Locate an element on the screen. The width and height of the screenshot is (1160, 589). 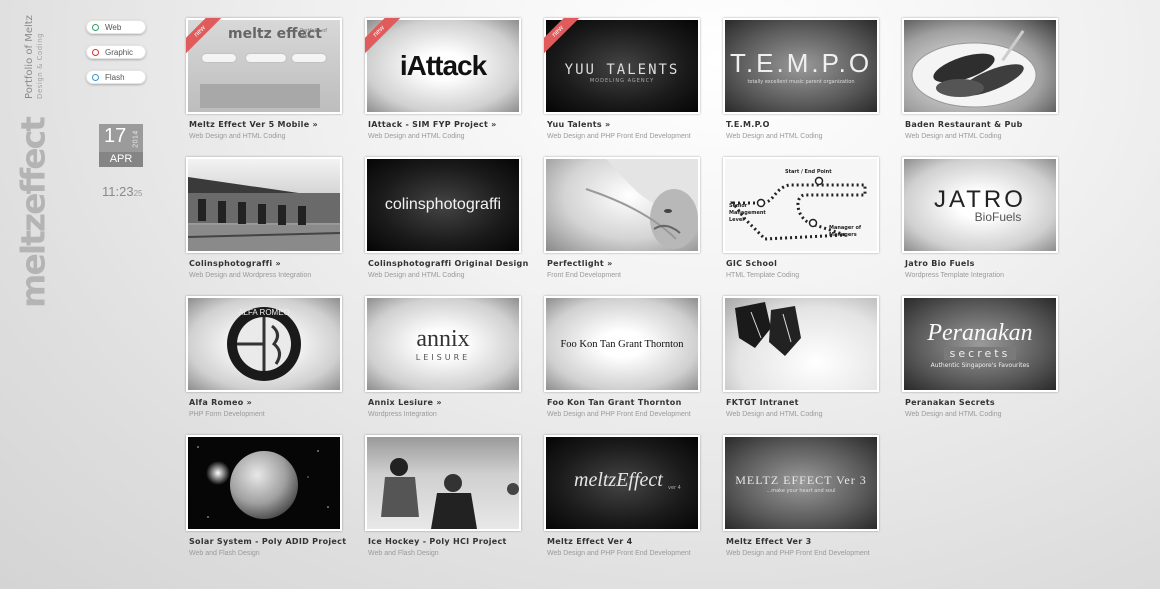
project-thumbnail: new meltz effect Portfolio of Meltz is located at coordinates (264, 66).